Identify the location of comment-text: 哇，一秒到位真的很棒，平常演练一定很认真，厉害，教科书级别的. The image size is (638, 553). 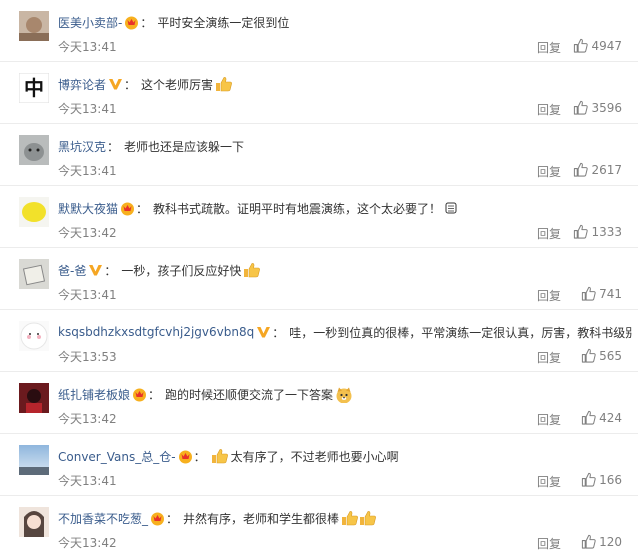
(460, 332).